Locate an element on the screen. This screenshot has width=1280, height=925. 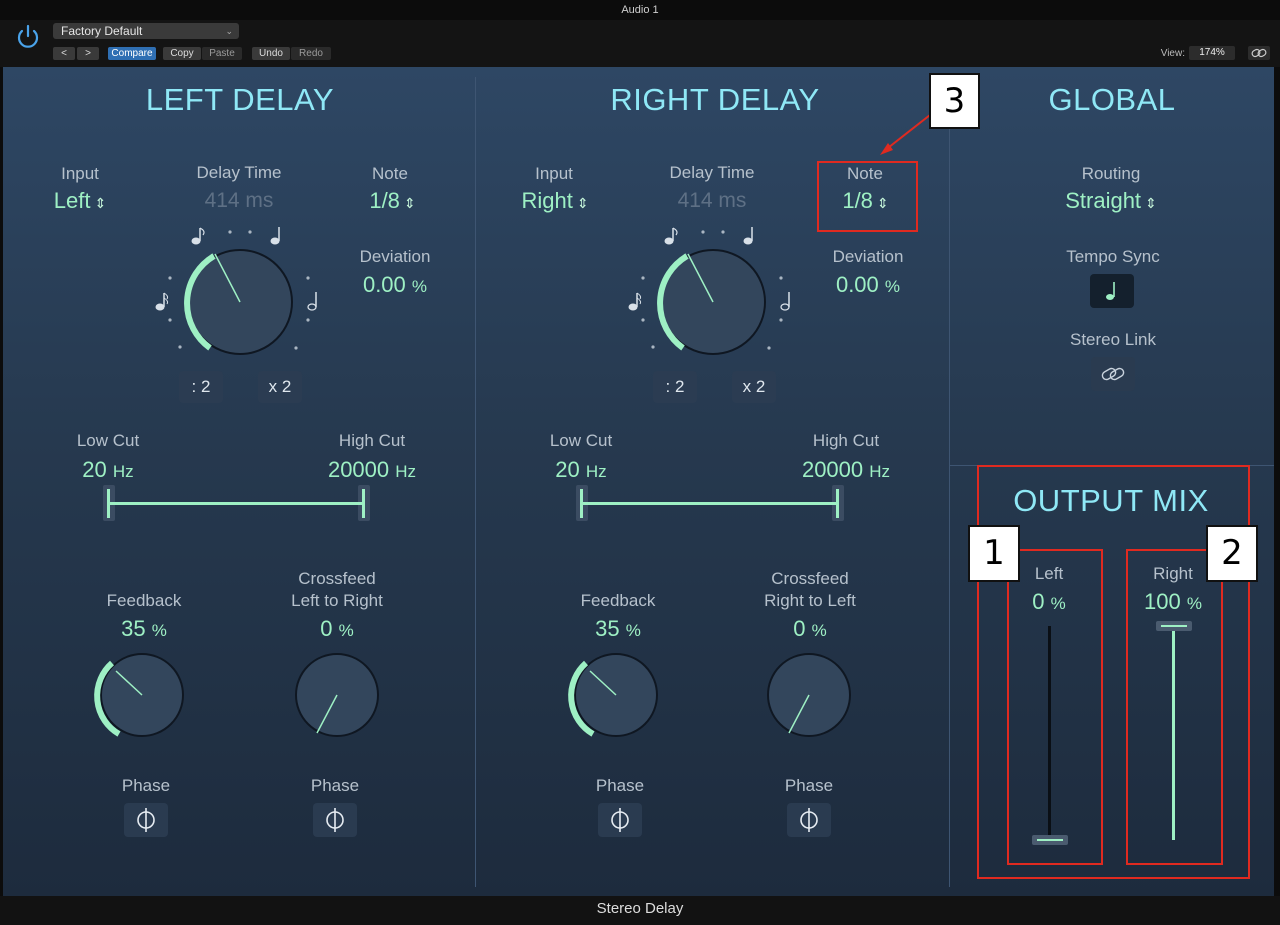
left-phase-label-1: Phase is located at coordinates (146, 785).